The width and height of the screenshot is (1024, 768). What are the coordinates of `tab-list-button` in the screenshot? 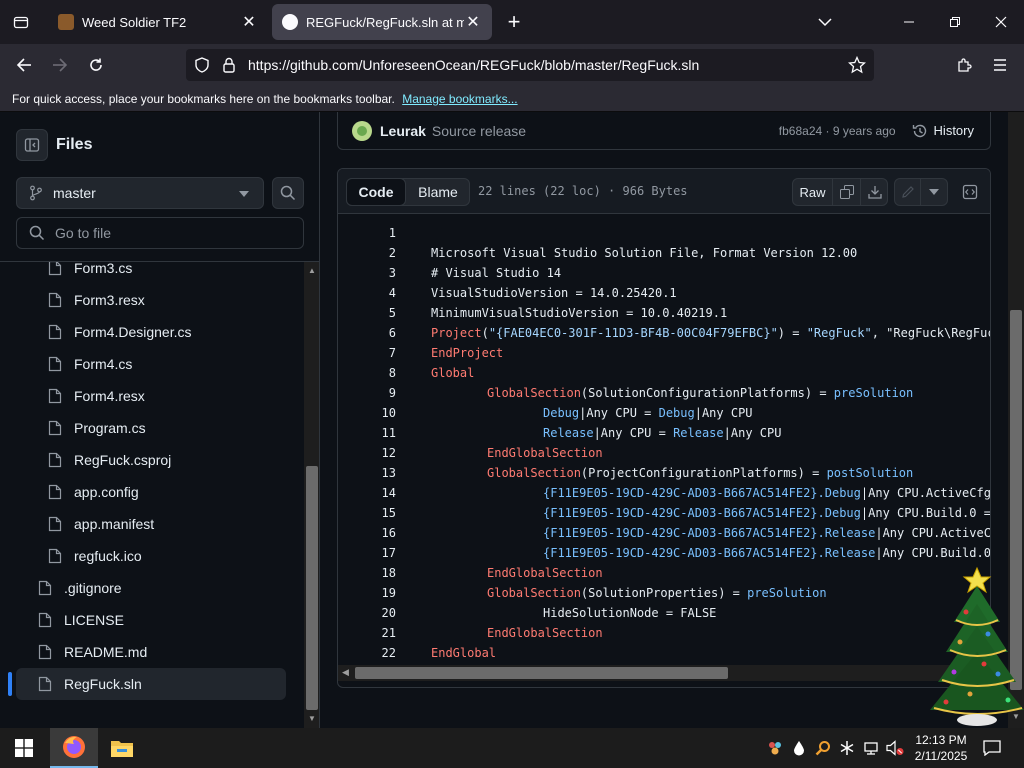 It's located at (21, 22).